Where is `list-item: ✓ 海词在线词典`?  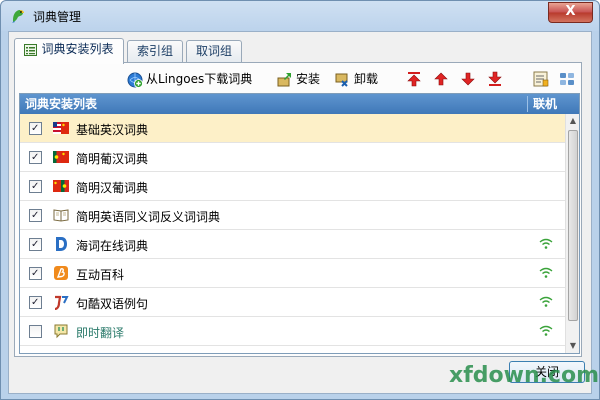 list-item: ✓ 海词在线词典 is located at coordinates (292, 244).